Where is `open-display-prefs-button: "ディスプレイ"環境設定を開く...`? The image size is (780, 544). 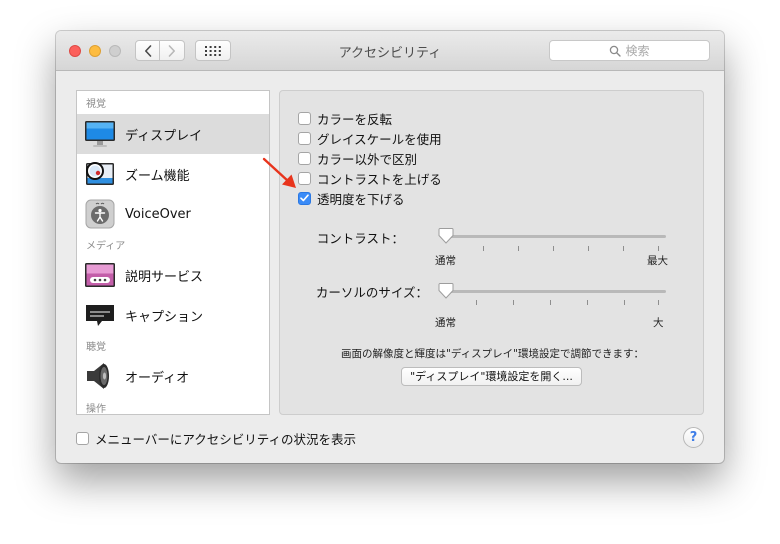 open-display-prefs-button: "ディスプレイ"環境設定を開く... is located at coordinates (491, 376).